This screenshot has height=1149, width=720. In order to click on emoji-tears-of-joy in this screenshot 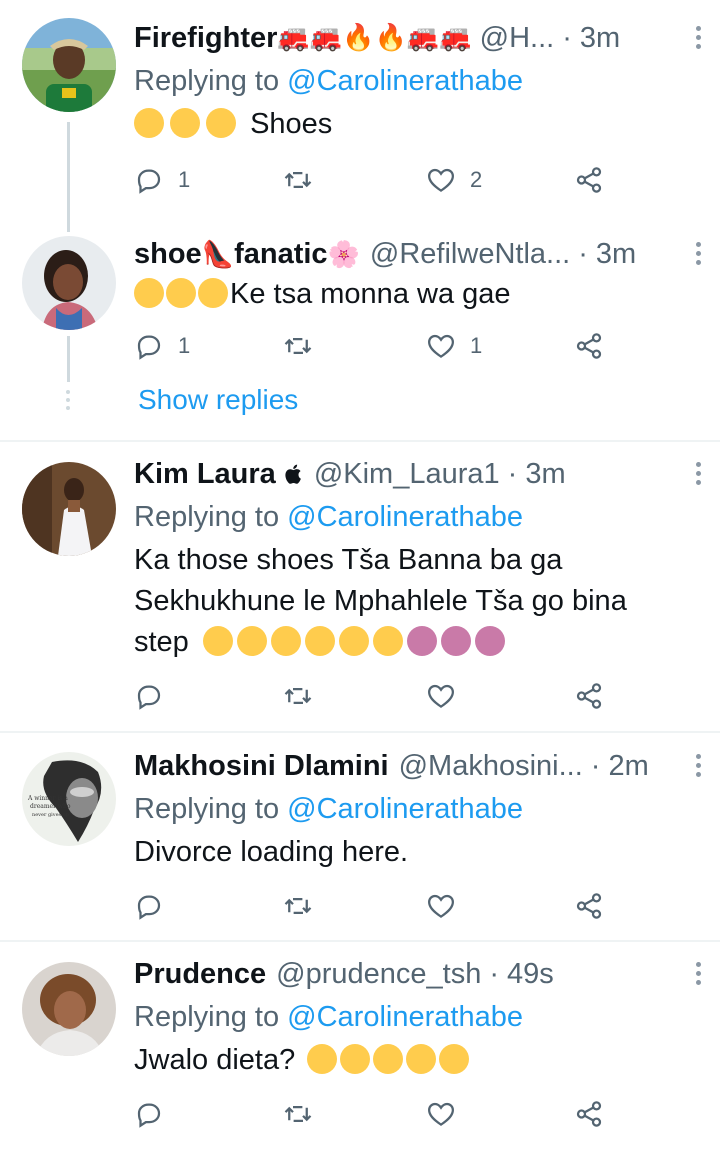, I will do `click(182, 294)`.